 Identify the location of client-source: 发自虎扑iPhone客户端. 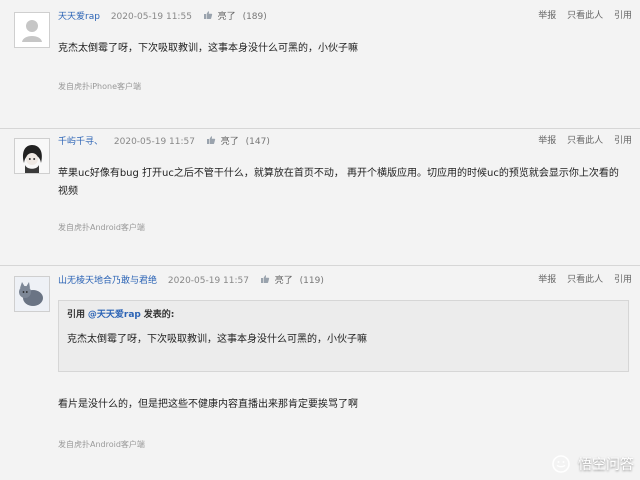
(100, 86).